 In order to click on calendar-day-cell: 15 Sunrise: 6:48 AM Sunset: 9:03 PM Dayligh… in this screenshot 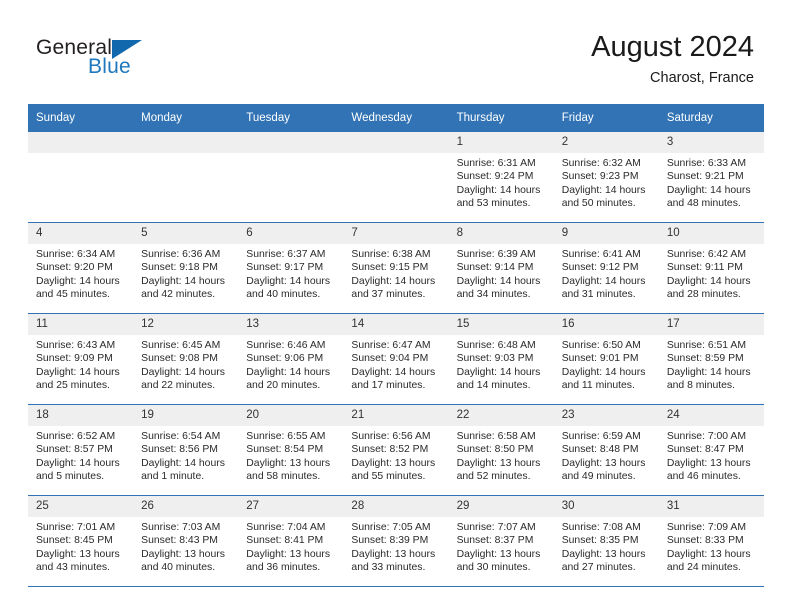, I will do `click(501, 359)`.